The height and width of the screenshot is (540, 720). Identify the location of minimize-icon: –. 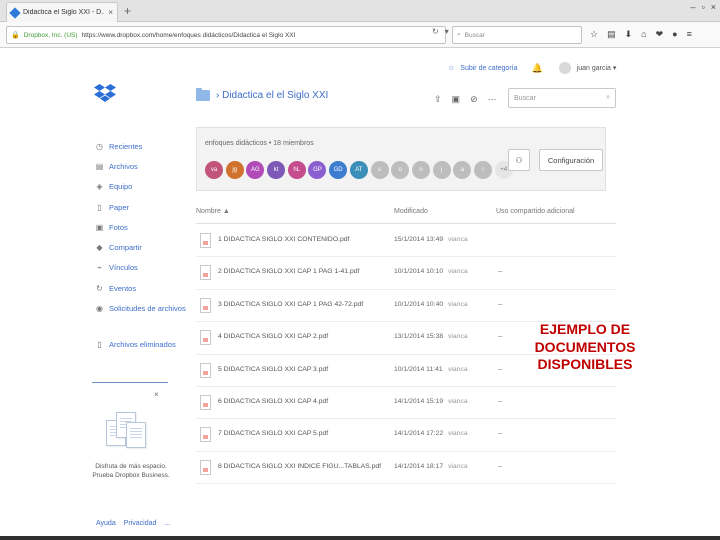
(693, 7).